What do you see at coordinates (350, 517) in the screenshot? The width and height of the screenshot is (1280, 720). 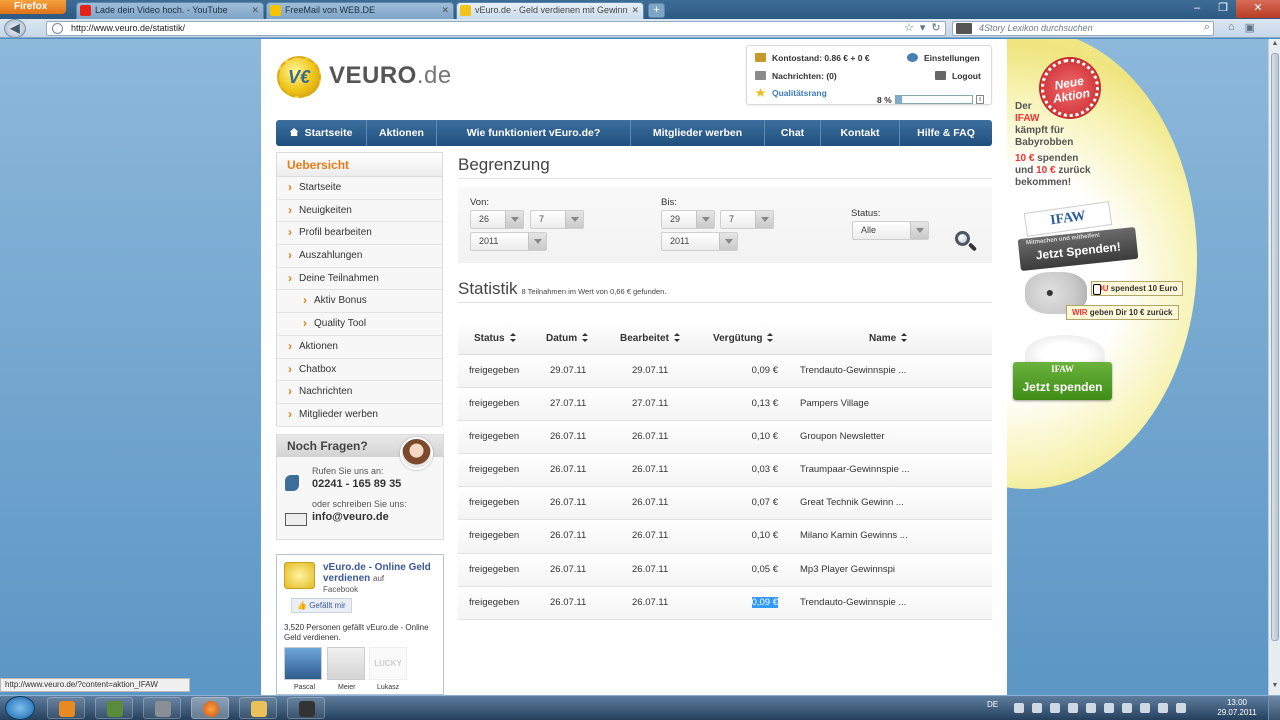 I see `support-email: info@veuro.de` at bounding box center [350, 517].